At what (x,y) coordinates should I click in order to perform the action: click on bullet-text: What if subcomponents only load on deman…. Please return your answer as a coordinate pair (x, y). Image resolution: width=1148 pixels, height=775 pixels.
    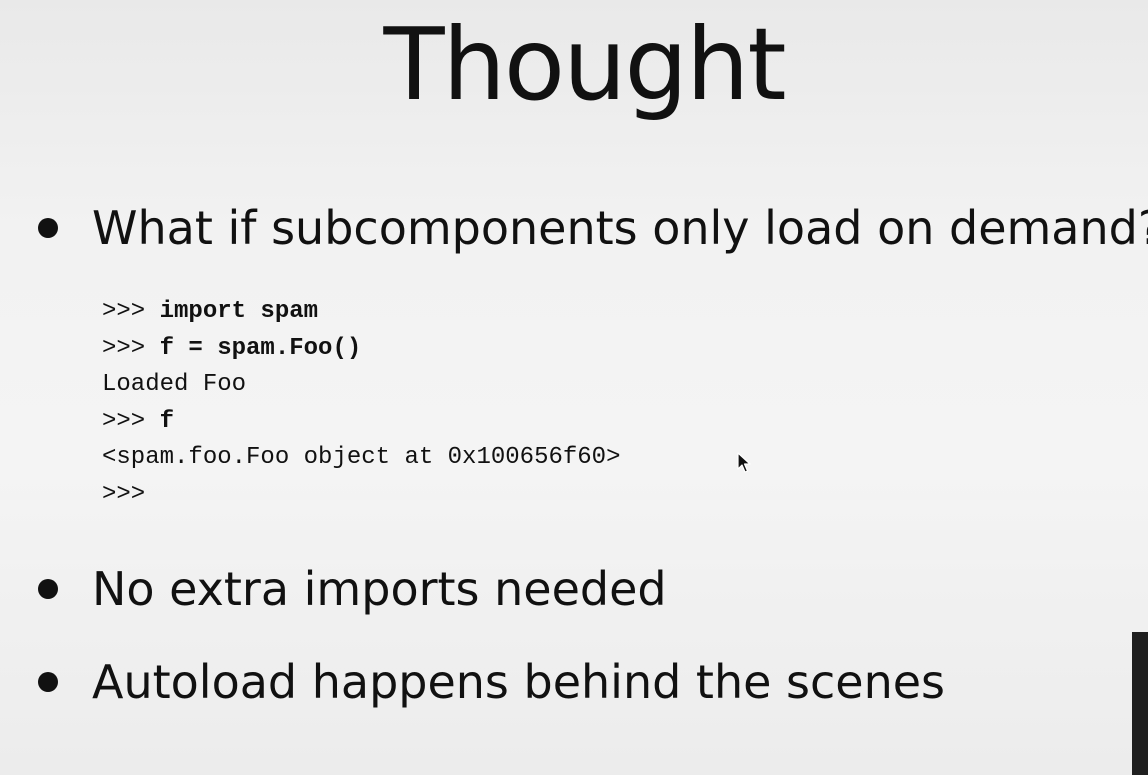
    Looking at the image, I should click on (620, 228).